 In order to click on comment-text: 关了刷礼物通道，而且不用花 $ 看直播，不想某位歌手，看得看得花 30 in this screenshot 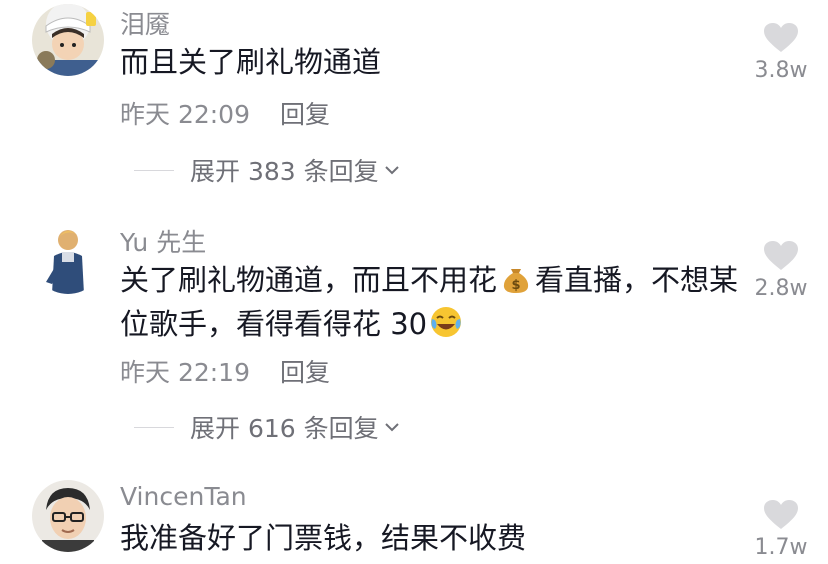, I will do `click(430, 302)`.